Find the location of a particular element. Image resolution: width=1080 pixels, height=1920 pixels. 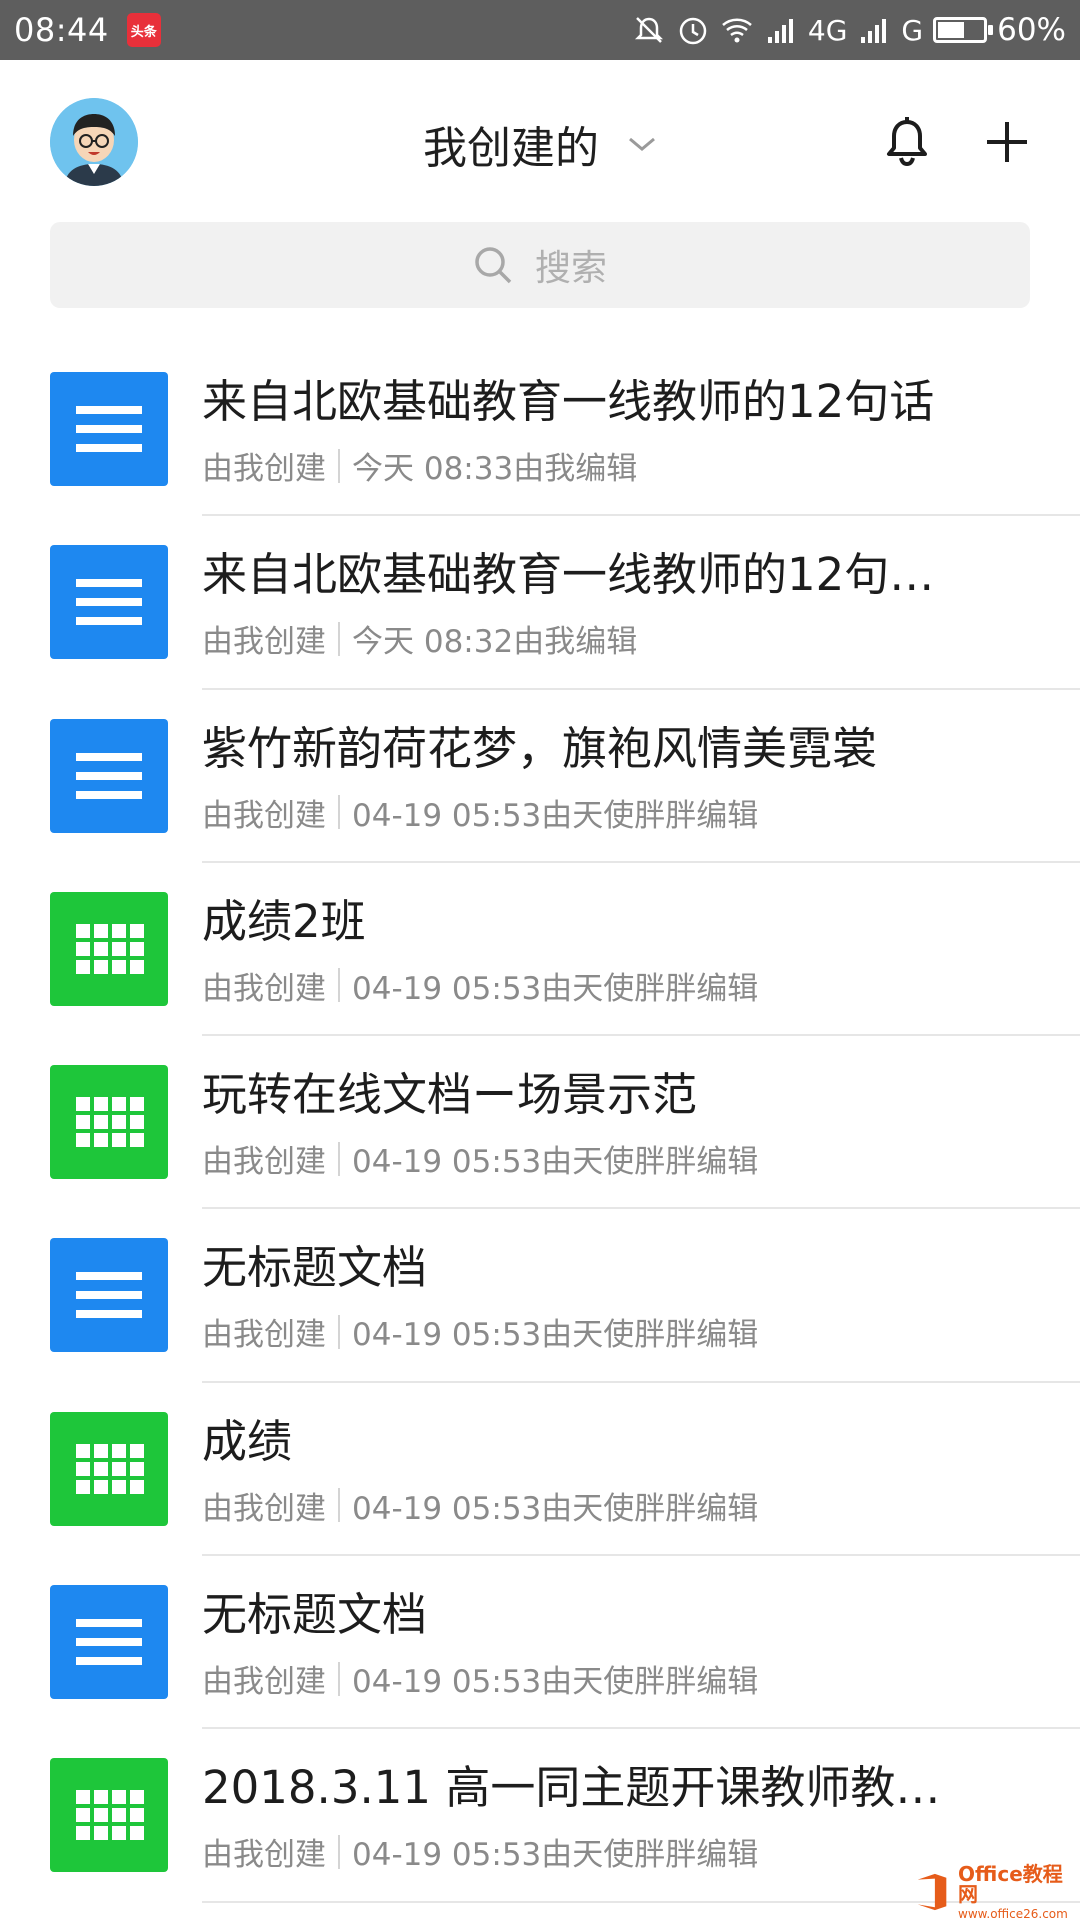

document-edited: 今天 08:32由我编辑 is located at coordinates (495, 642).